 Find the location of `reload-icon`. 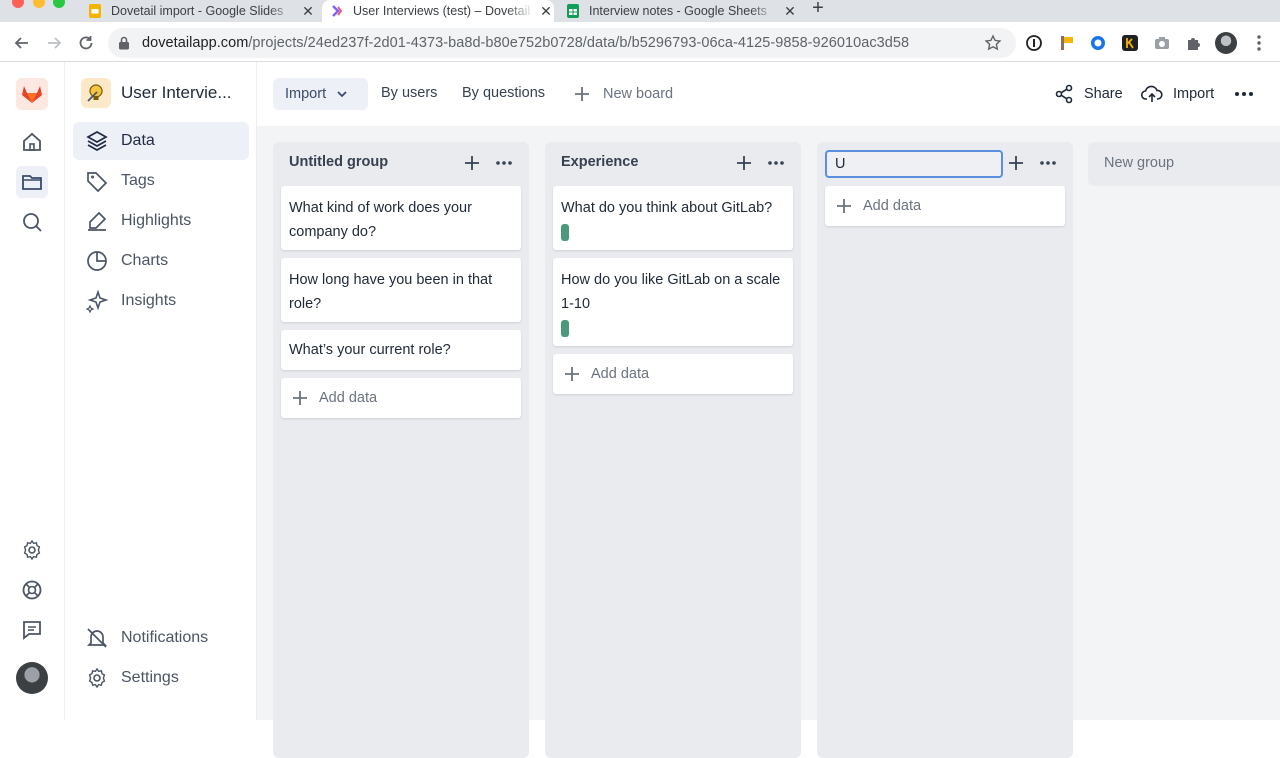

reload-icon is located at coordinates (86, 43).